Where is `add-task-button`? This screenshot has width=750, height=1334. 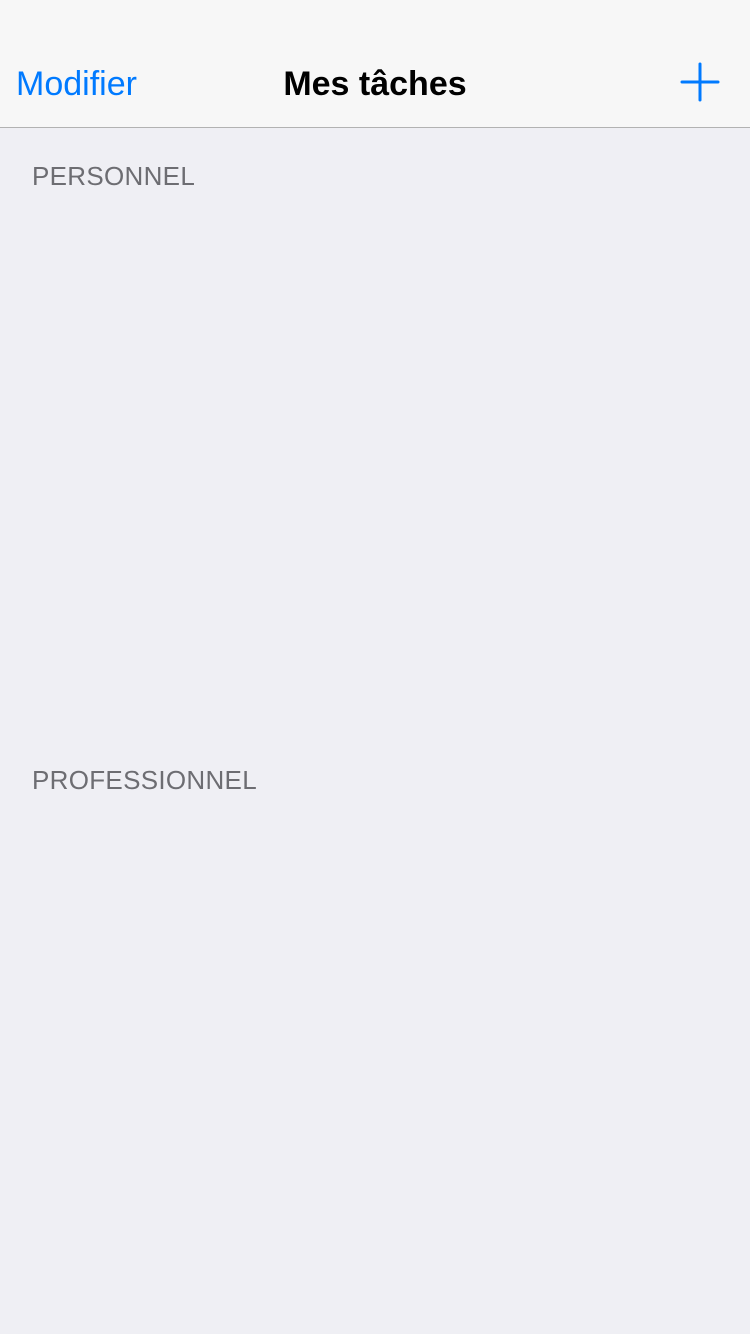
add-task-button is located at coordinates (700, 82).